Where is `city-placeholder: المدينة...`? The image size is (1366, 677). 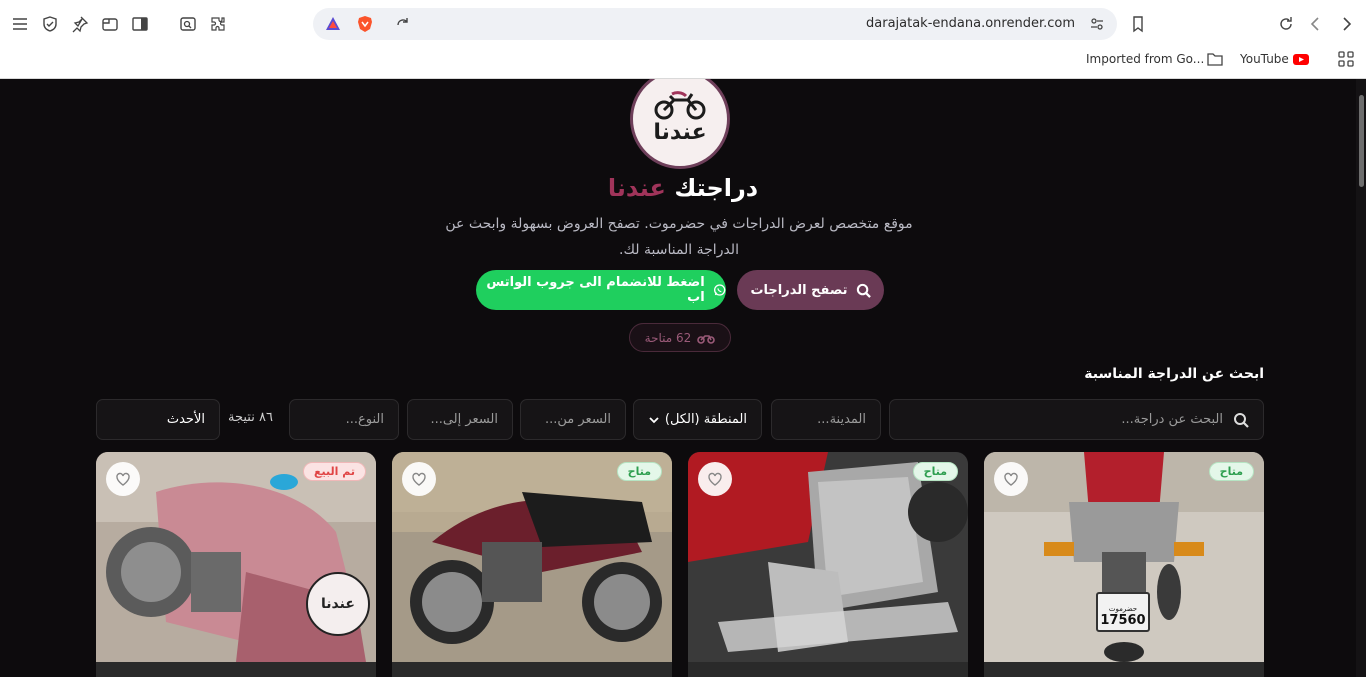 city-placeholder: المدينة... is located at coordinates (841, 419).